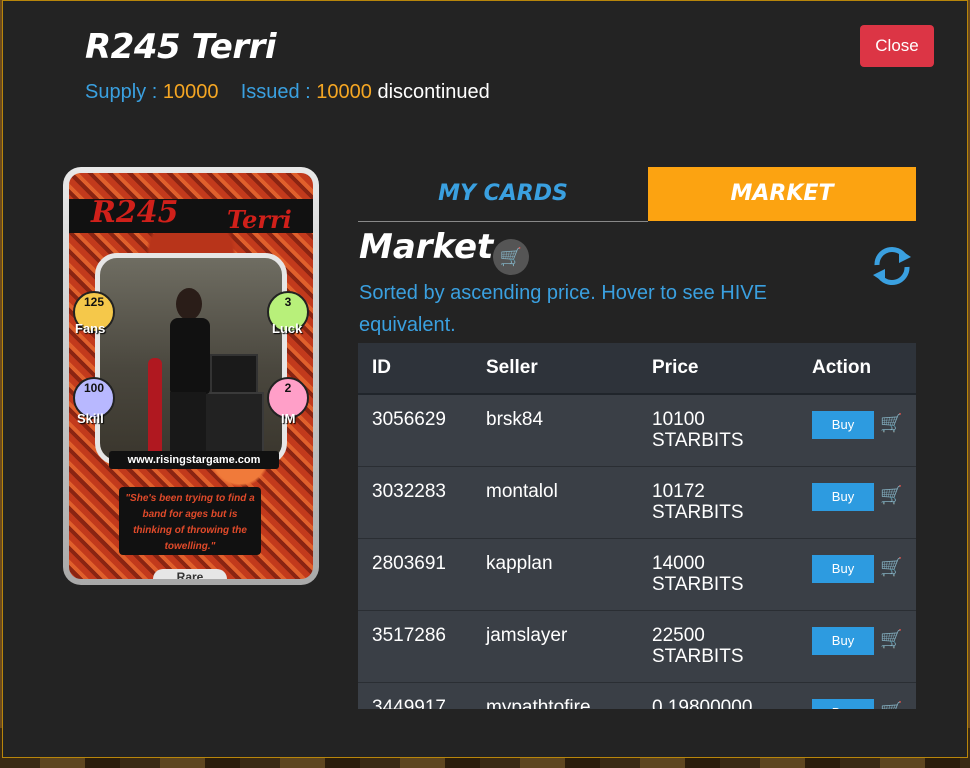  I want to click on row-id: 3449917, so click(415, 695).